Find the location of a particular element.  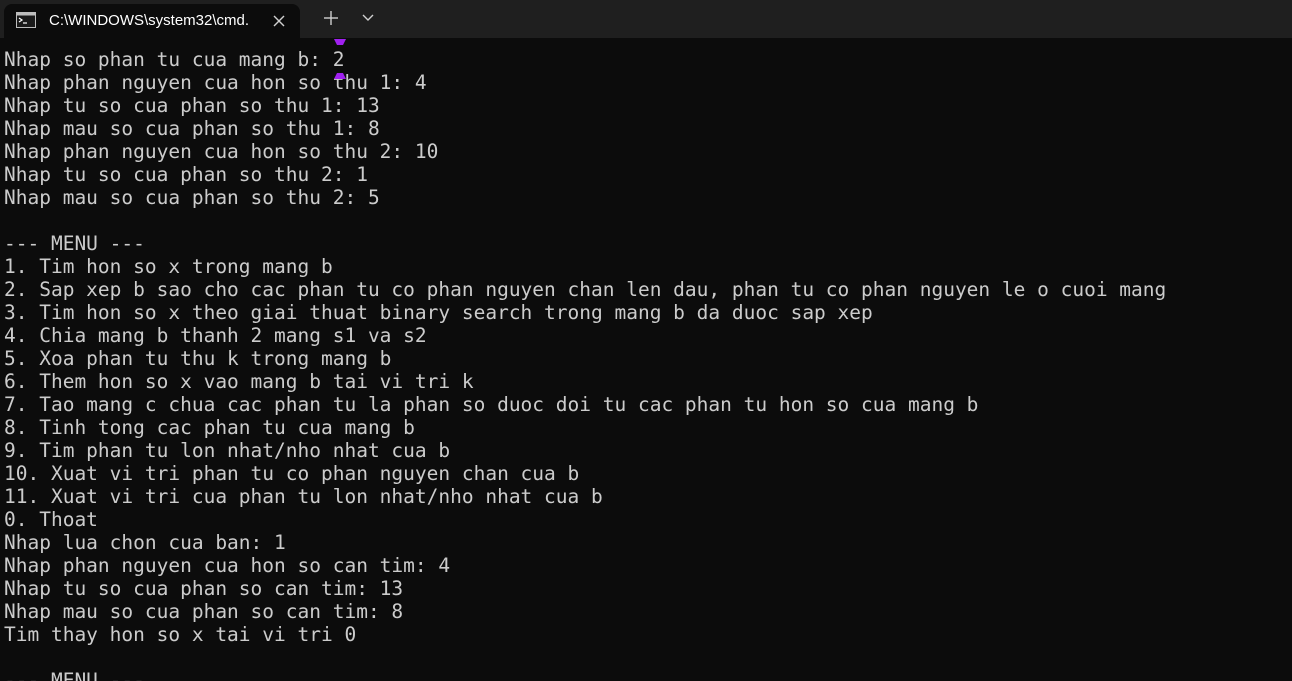

console-line: Nhap tu so cua phan so thu 1: 13 is located at coordinates (192, 105).